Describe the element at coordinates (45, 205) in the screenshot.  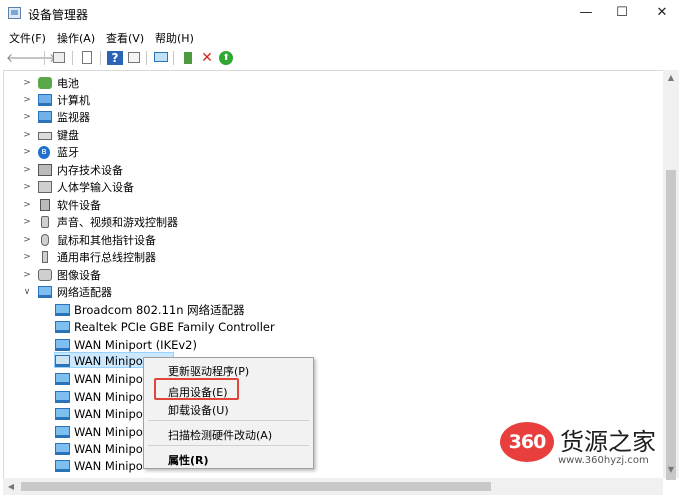
I see `software-device-icon` at that location.